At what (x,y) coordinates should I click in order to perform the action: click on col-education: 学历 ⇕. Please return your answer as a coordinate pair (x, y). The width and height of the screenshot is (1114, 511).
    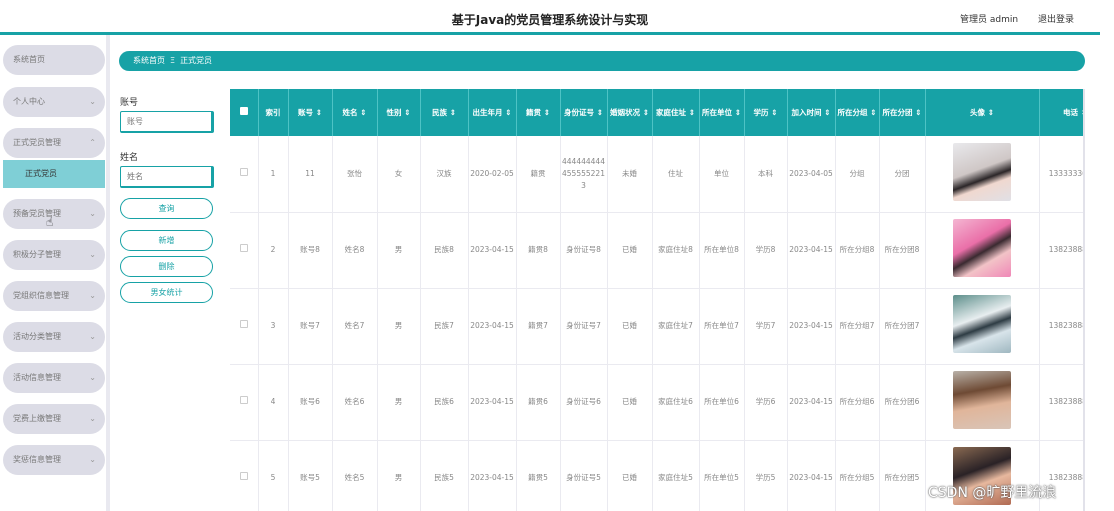
    Looking at the image, I should click on (766, 112).